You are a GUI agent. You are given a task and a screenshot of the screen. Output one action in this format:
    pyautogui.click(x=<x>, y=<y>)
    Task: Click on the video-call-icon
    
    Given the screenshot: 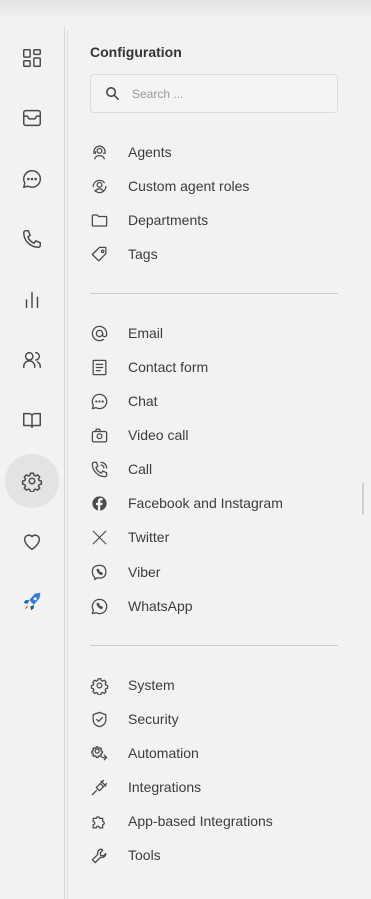 What is the action you would take?
    pyautogui.click(x=99, y=435)
    